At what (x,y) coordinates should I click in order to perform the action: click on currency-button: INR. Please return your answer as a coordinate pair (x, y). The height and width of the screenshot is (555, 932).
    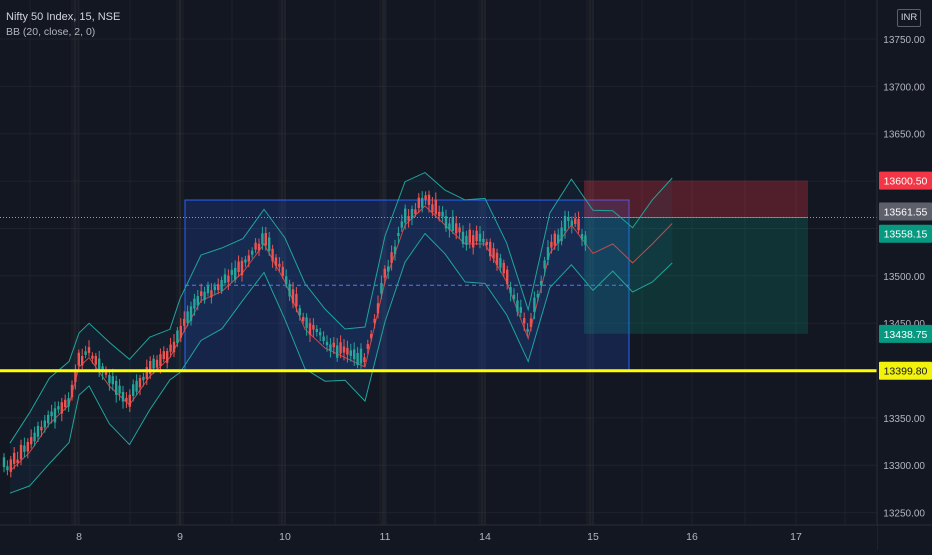
    Looking at the image, I should click on (909, 18).